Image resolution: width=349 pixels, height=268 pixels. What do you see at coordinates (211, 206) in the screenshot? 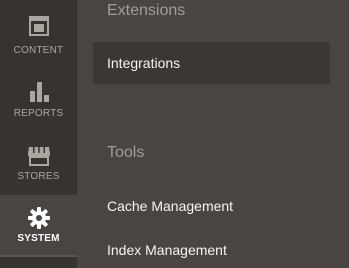
I see `menu-link-cache-management: Cache Management` at bounding box center [211, 206].